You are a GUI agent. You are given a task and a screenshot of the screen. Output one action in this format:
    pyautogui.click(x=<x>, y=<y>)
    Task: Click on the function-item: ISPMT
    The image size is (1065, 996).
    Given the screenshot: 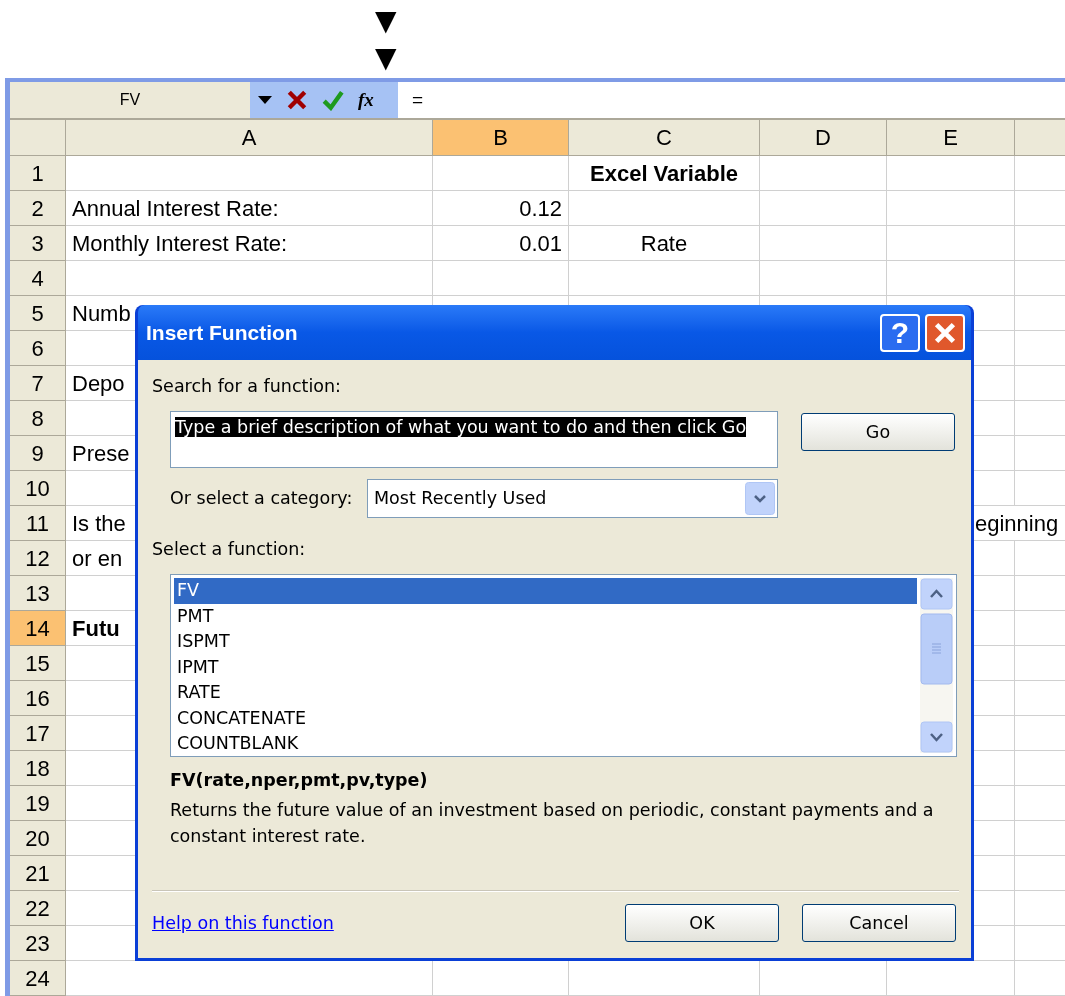 What is the action you would take?
    pyautogui.click(x=545, y=642)
    